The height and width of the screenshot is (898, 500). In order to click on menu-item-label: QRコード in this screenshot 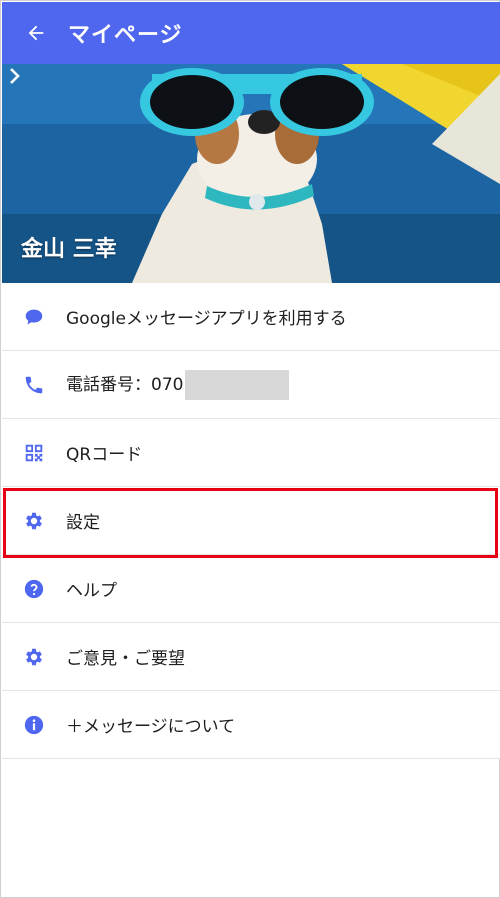, I will do `click(104, 455)`.